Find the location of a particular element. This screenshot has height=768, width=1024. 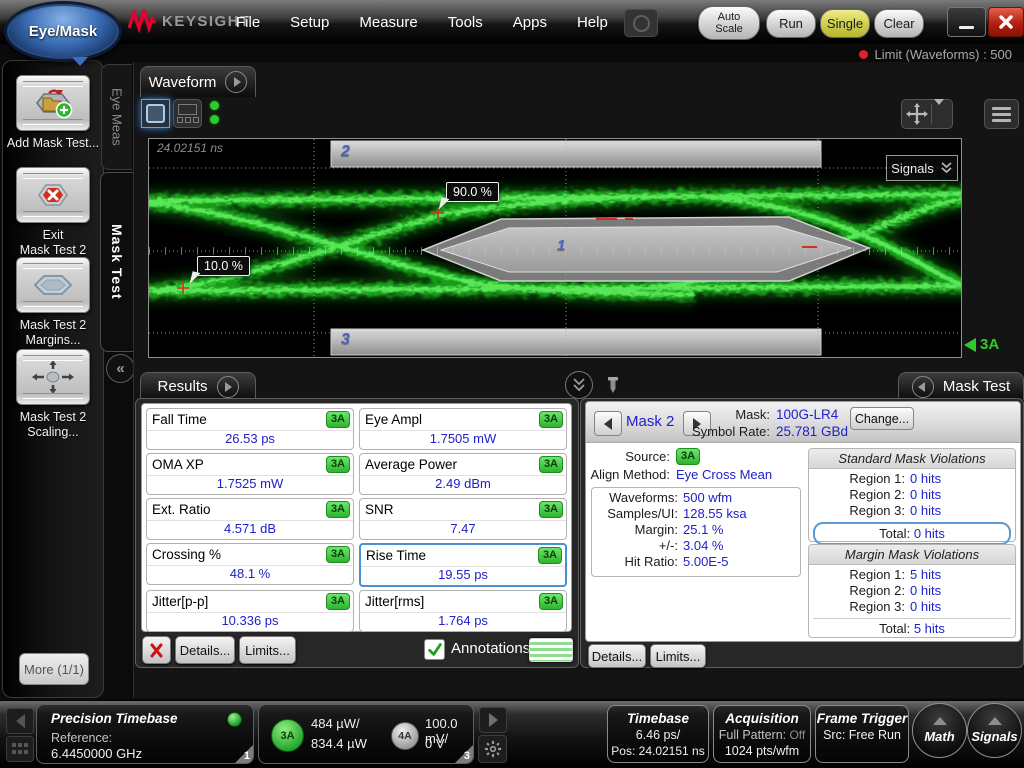

menu-measure: Measure is located at coordinates (388, 22).